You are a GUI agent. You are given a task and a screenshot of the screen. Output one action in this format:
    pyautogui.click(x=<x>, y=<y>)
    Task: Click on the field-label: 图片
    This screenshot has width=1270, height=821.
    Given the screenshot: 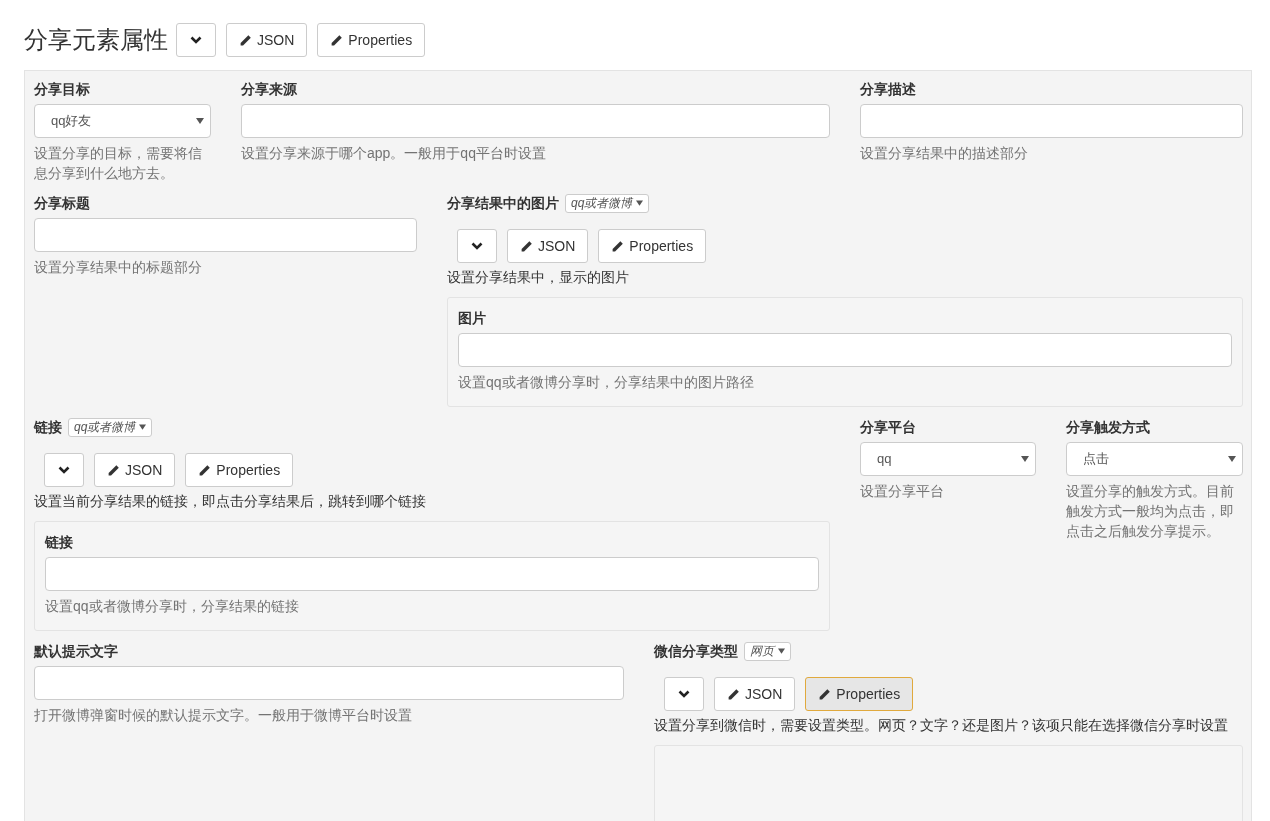 What is the action you would take?
    pyautogui.click(x=472, y=318)
    